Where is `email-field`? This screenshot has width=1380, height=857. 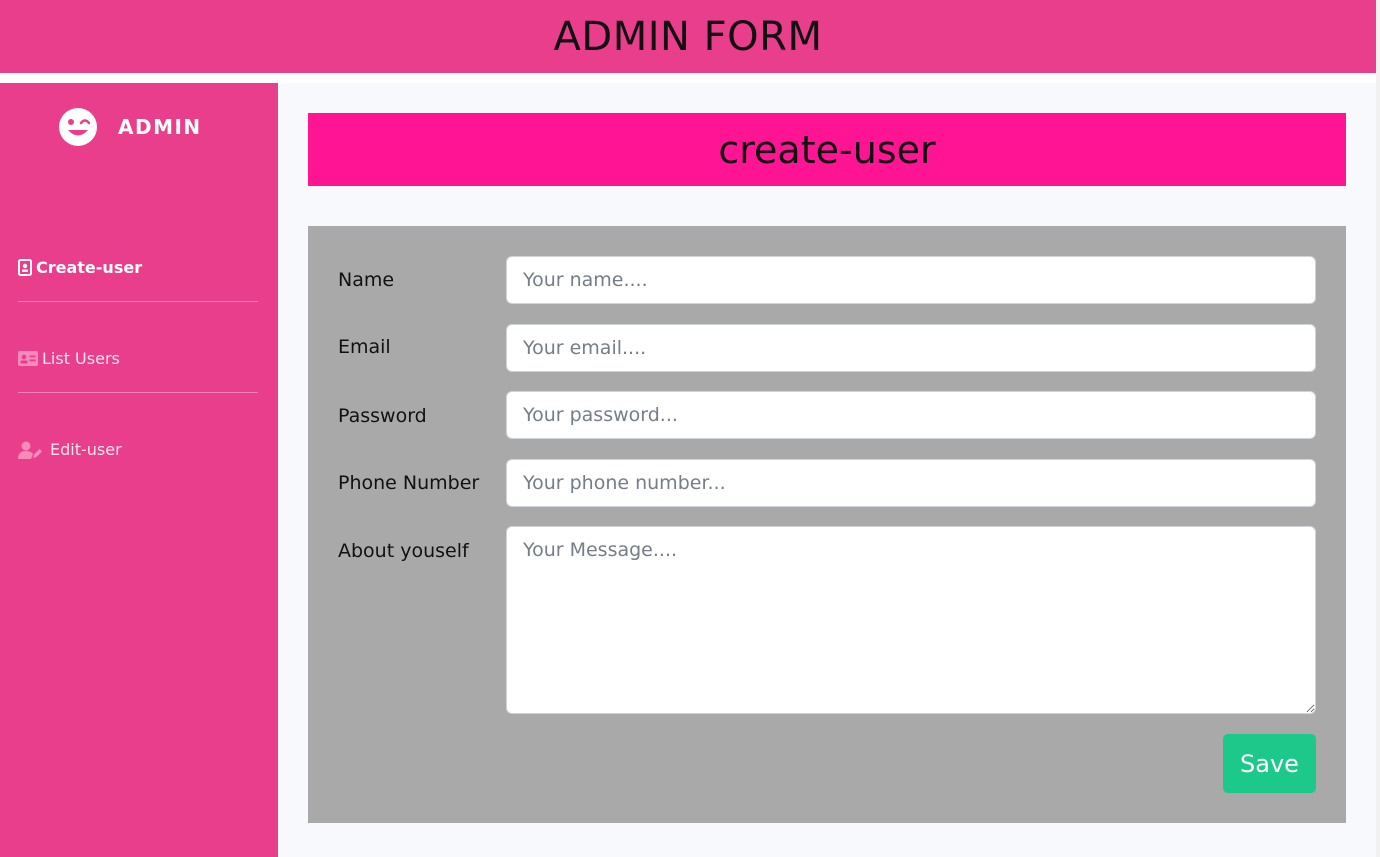
email-field is located at coordinates (911, 348).